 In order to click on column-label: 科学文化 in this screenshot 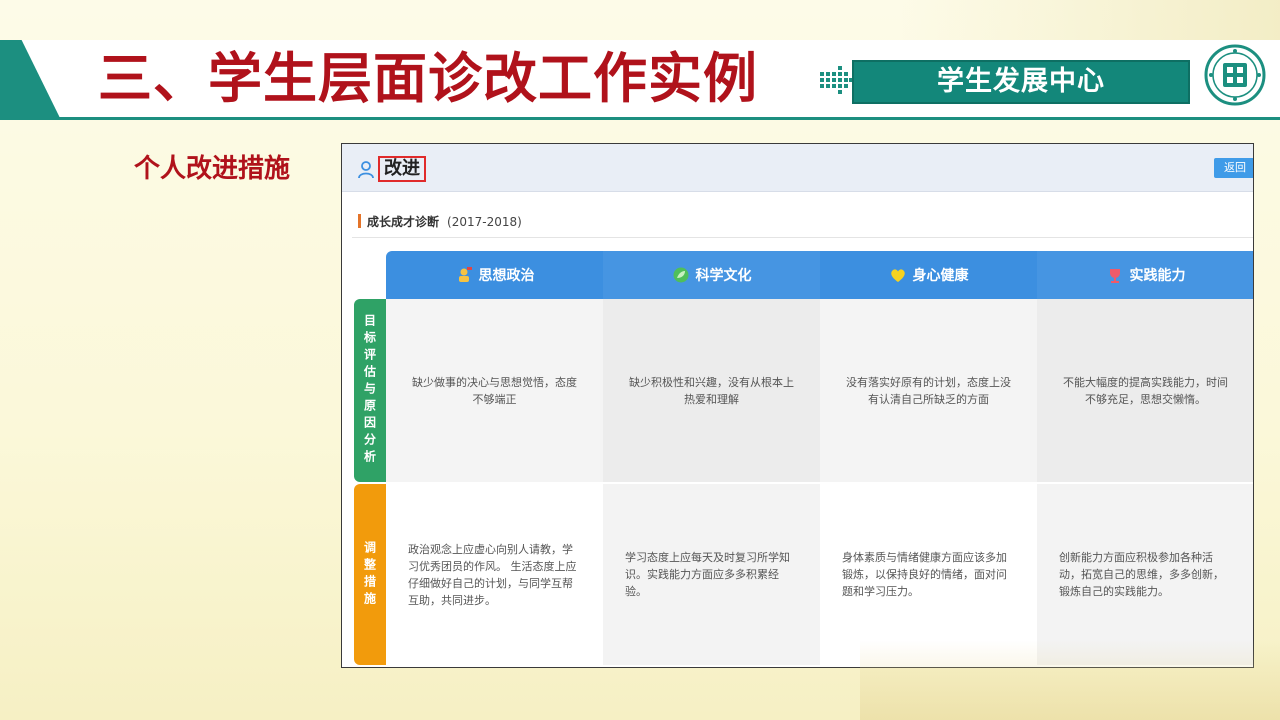, I will do `click(723, 276)`.